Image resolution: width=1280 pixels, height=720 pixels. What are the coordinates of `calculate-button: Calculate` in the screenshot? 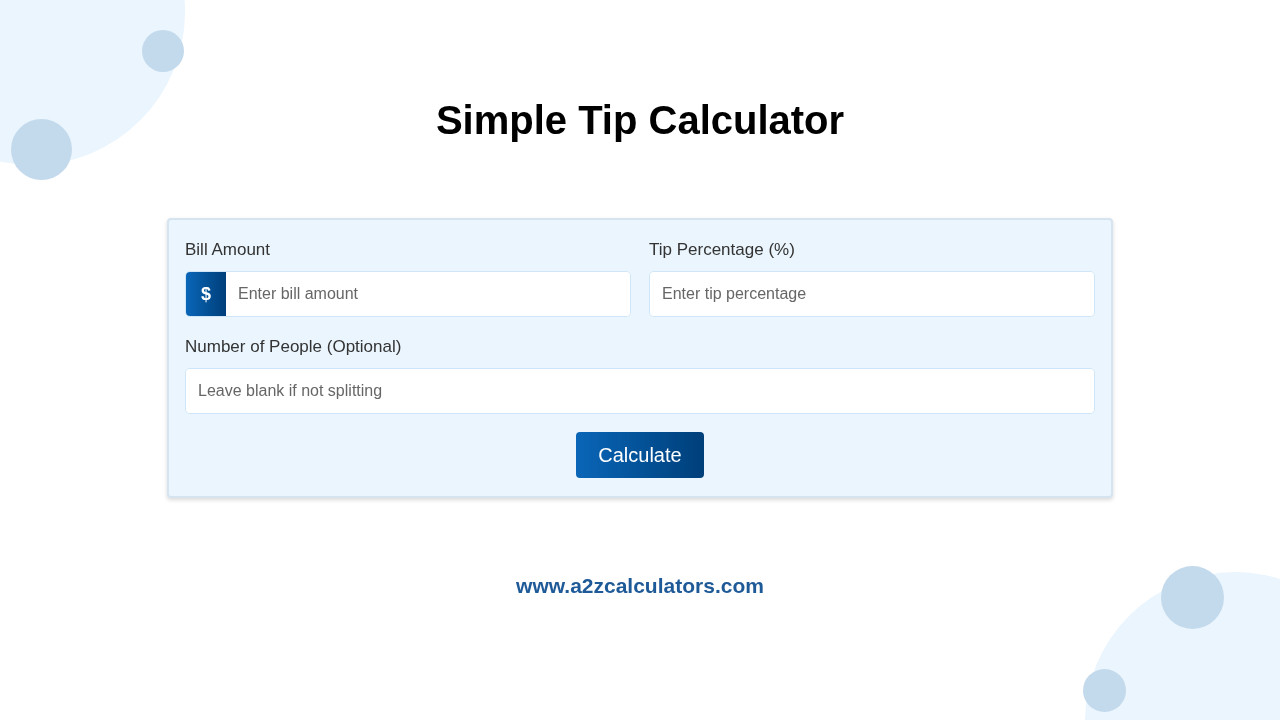 It's located at (640, 455).